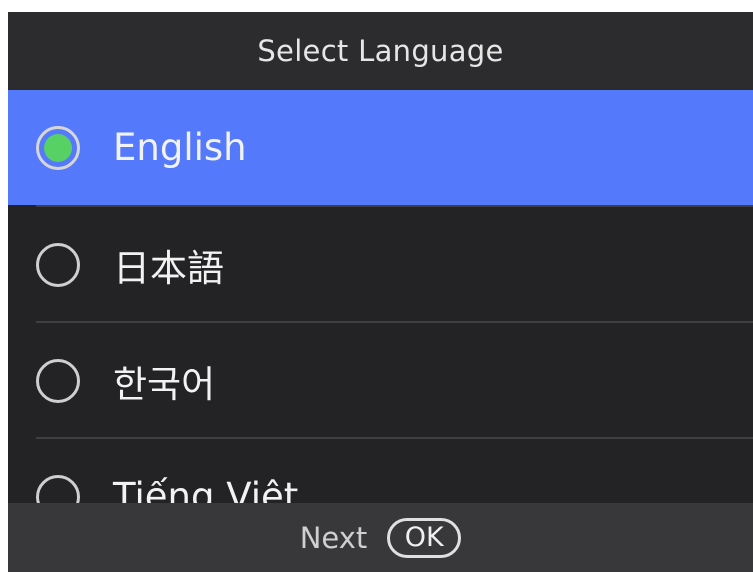 The width and height of the screenshot is (753, 572). What do you see at coordinates (380, 537) in the screenshot?
I see `footer-bar: Next OK` at bounding box center [380, 537].